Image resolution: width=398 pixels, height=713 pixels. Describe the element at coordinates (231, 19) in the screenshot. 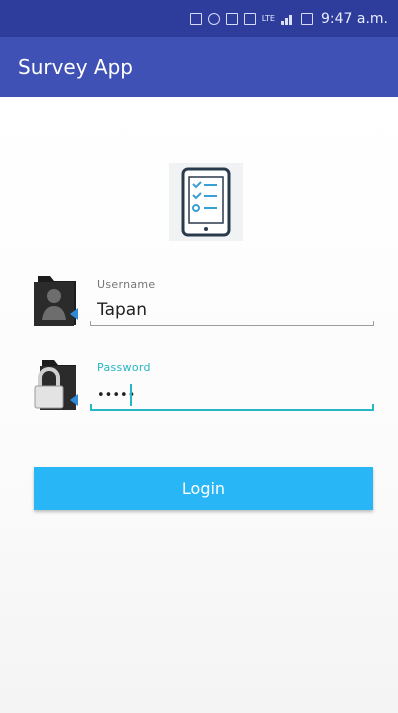

I see `volte-icon` at that location.